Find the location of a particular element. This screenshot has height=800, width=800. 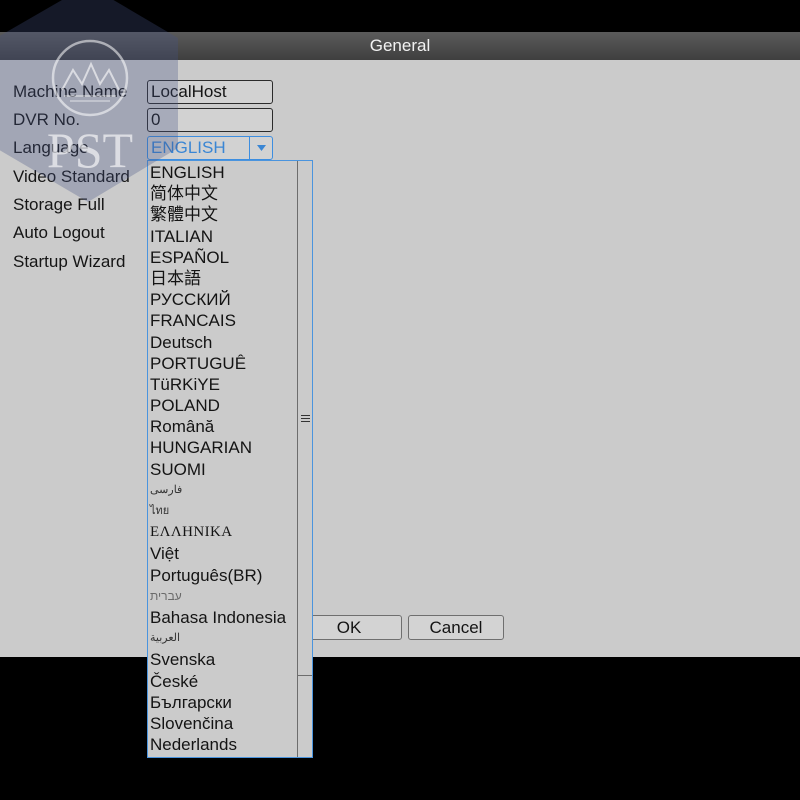

language-option-slovak: Slovenčina is located at coordinates (222, 723).